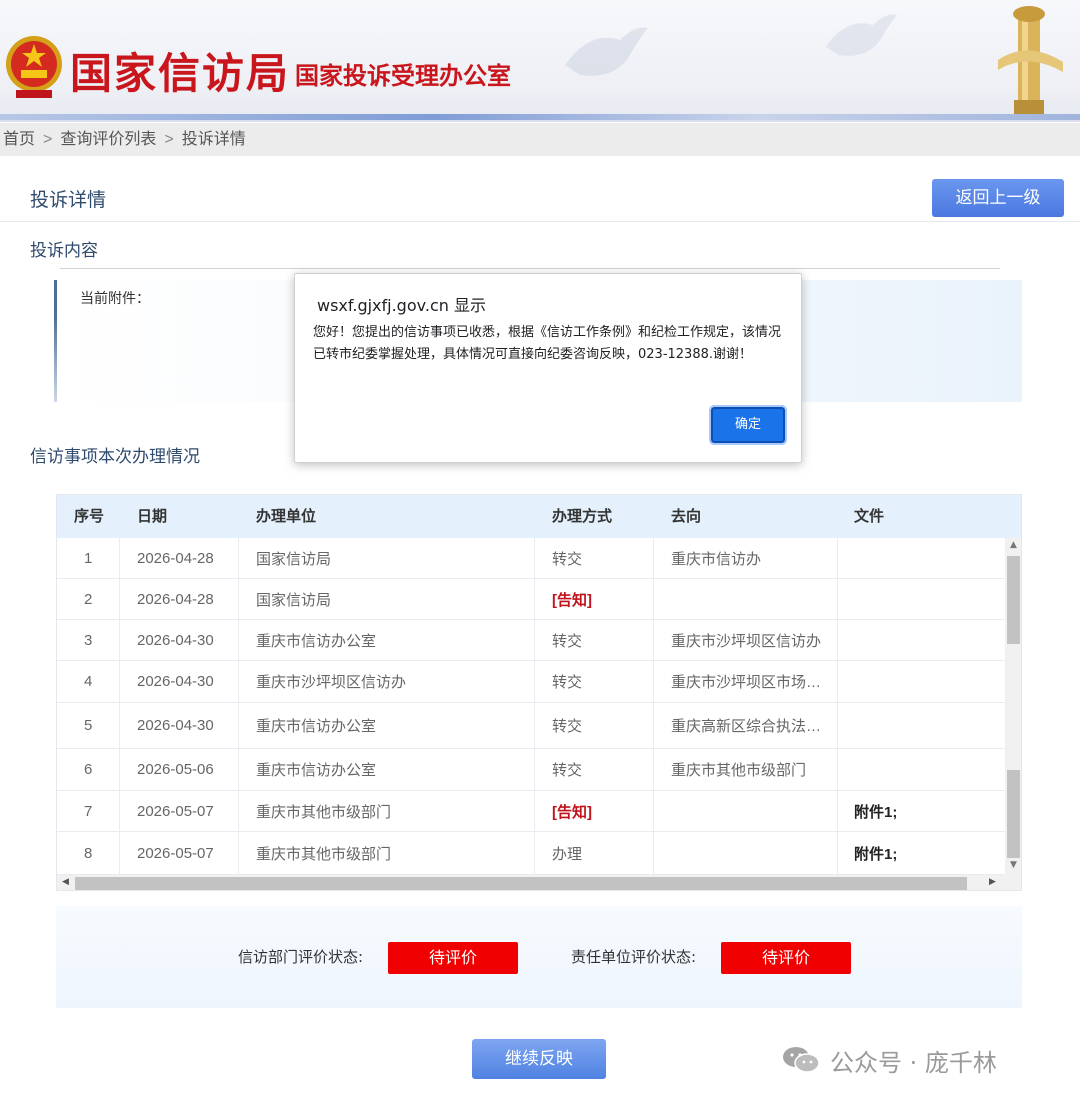 The width and height of the screenshot is (1080, 1103). I want to click on handling-progress-heading: 信访事项本次办理情况, so click(115, 457).